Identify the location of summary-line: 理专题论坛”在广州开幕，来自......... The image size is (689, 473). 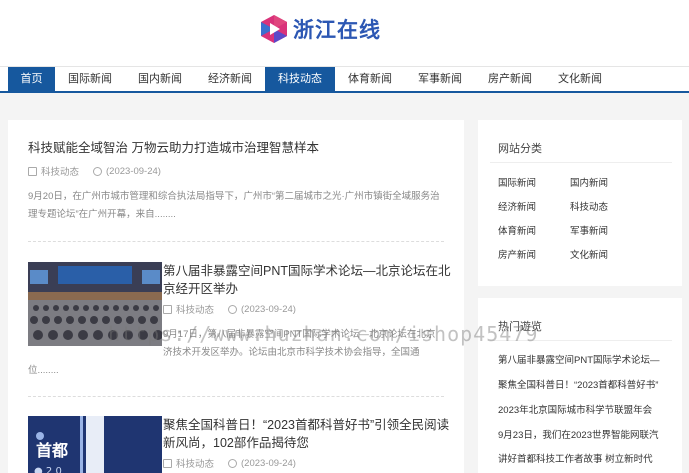
(102, 214).